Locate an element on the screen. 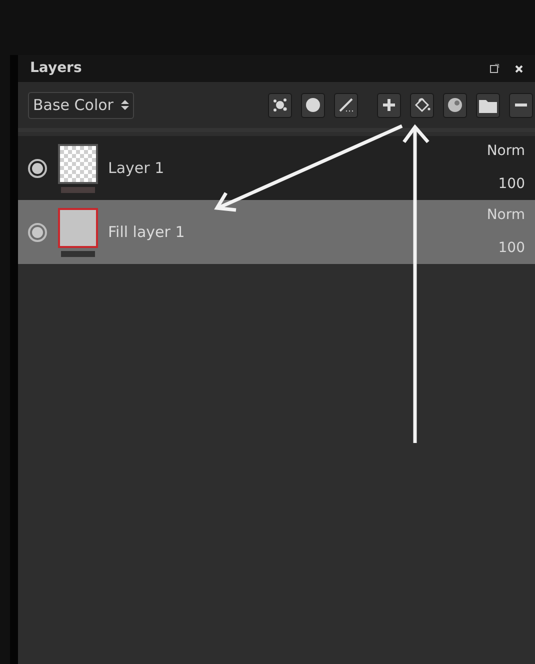 This screenshot has width=535, height=664. layer-name: Layer 1 is located at coordinates (136, 168).